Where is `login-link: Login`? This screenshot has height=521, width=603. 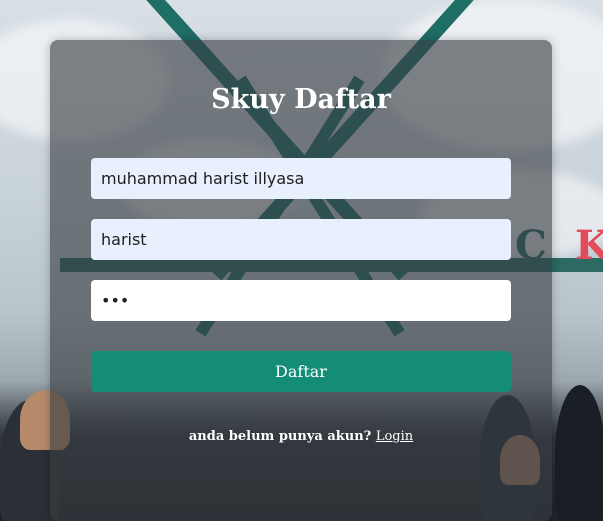
login-link: Login is located at coordinates (394, 436).